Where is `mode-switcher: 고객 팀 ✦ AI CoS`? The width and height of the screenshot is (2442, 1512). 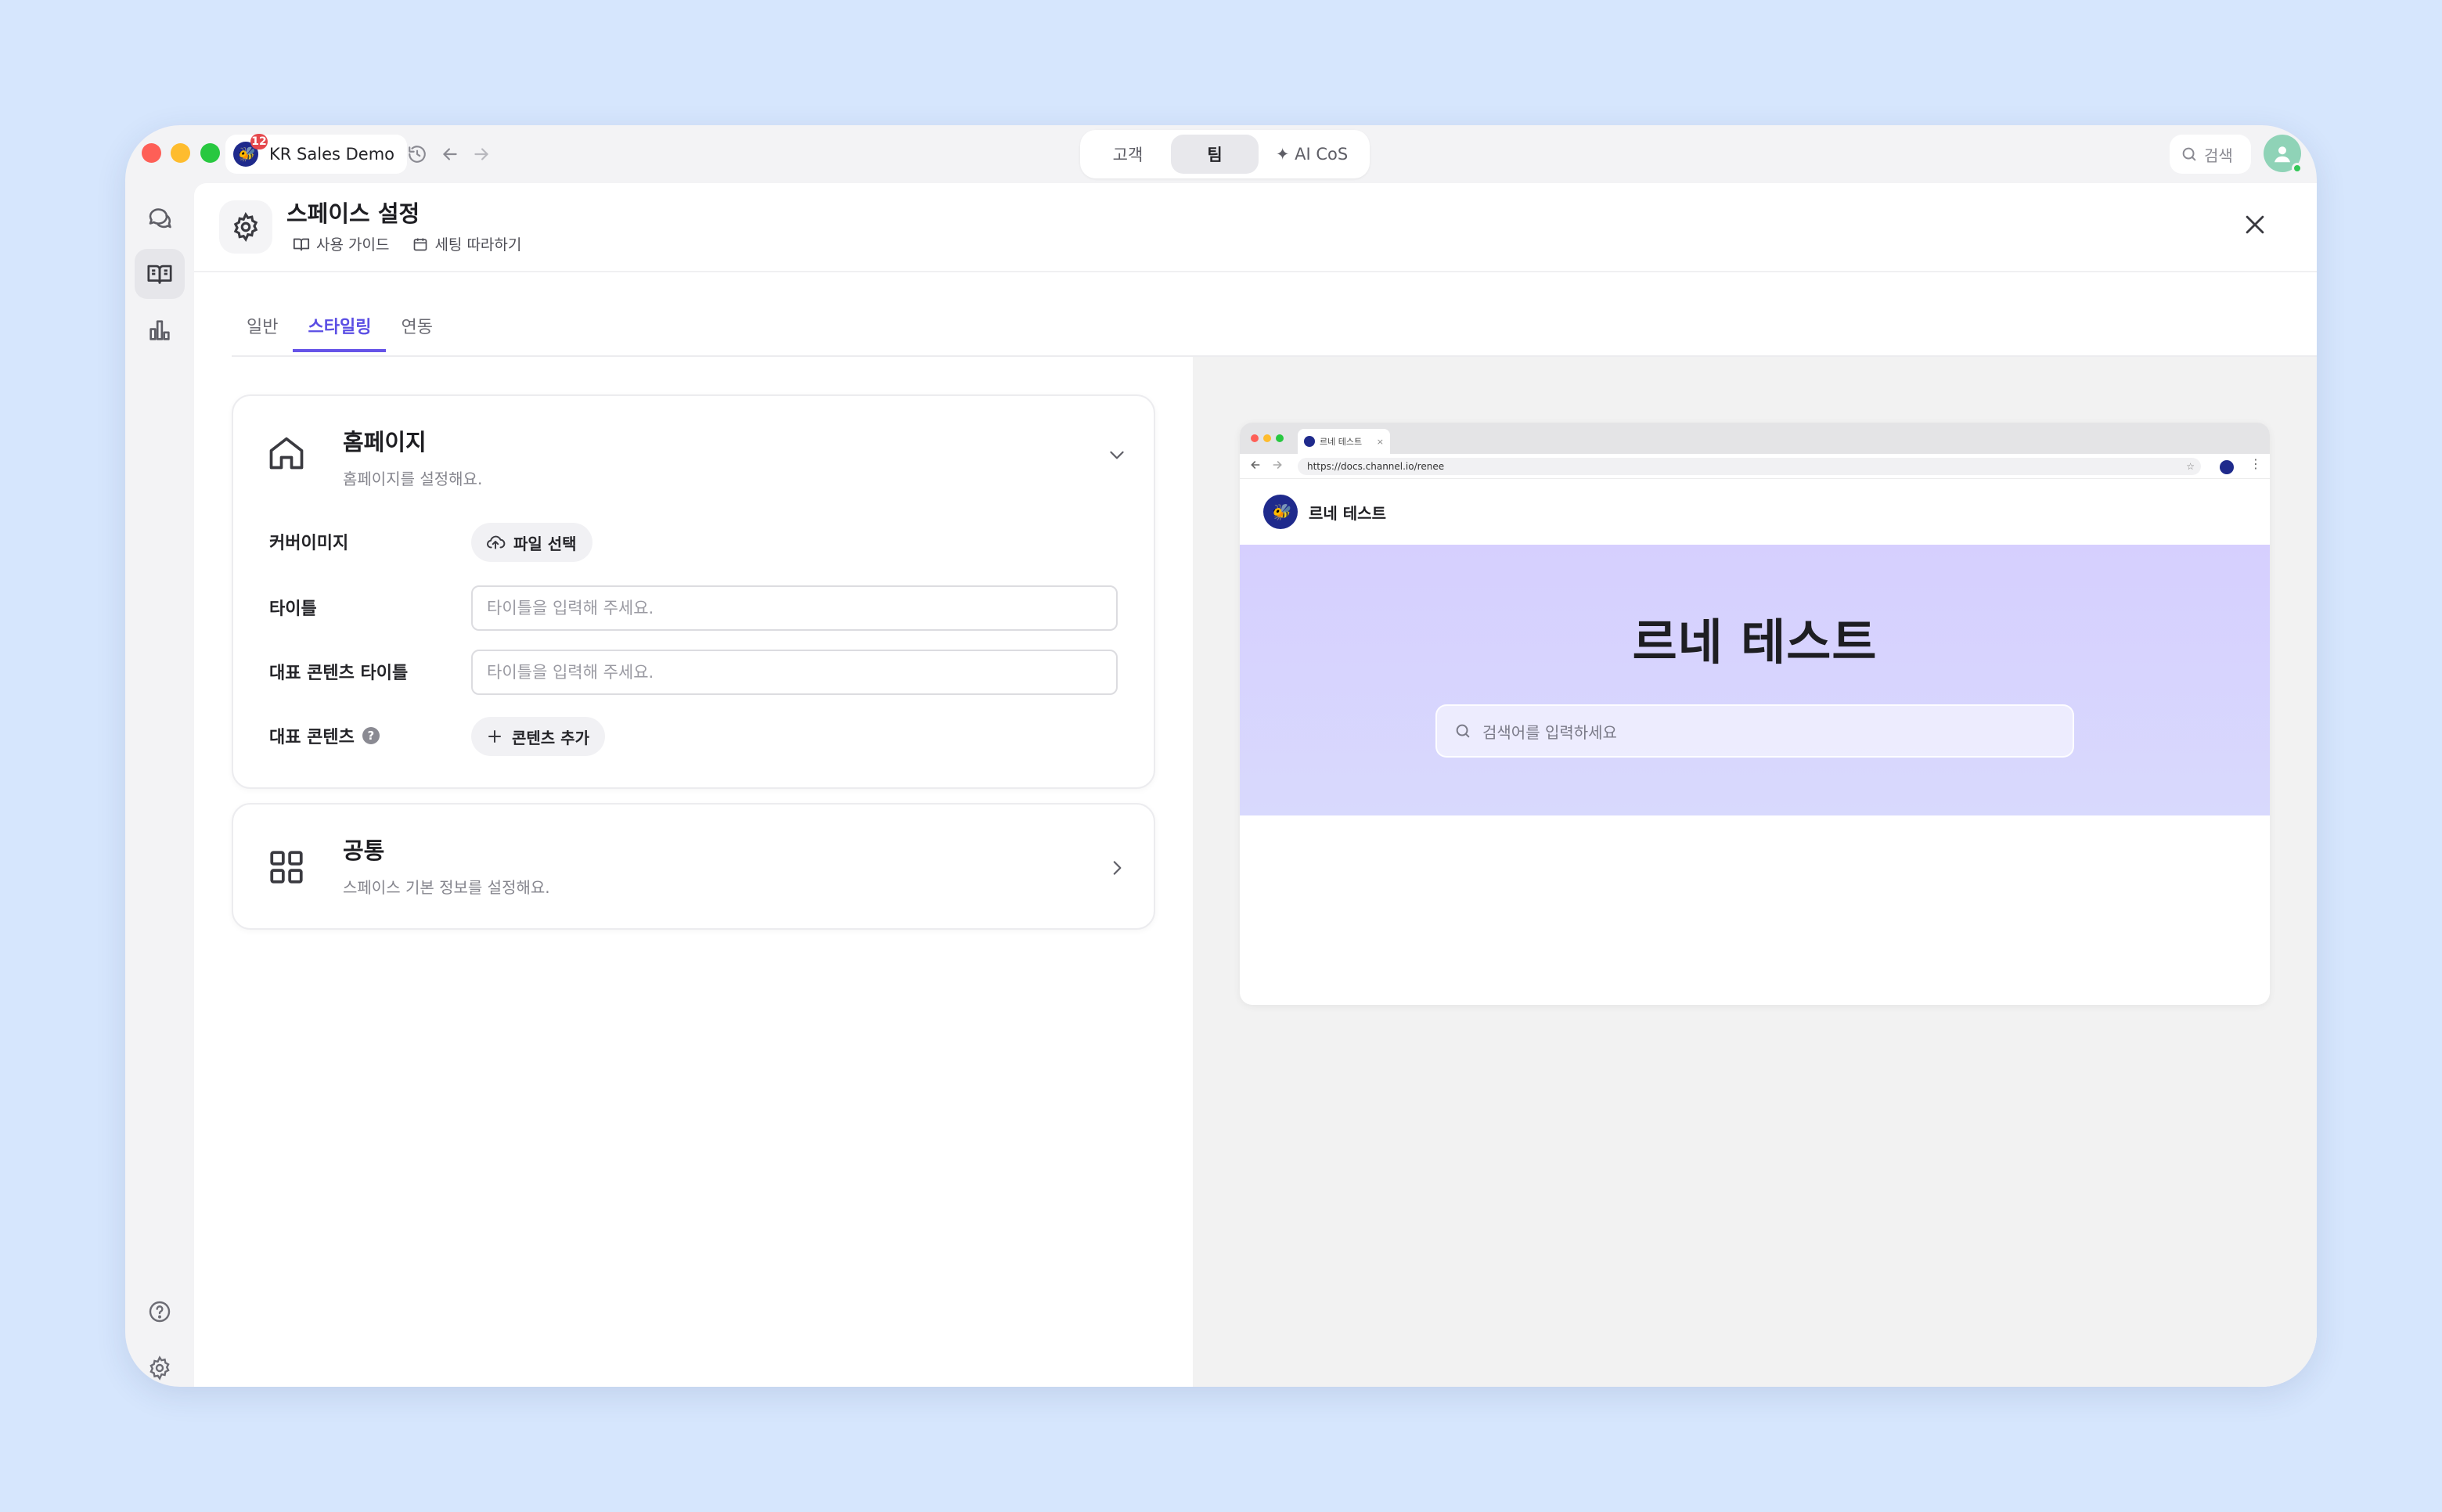 mode-switcher: 고객 팀 ✦ AI CoS is located at coordinates (1225, 154).